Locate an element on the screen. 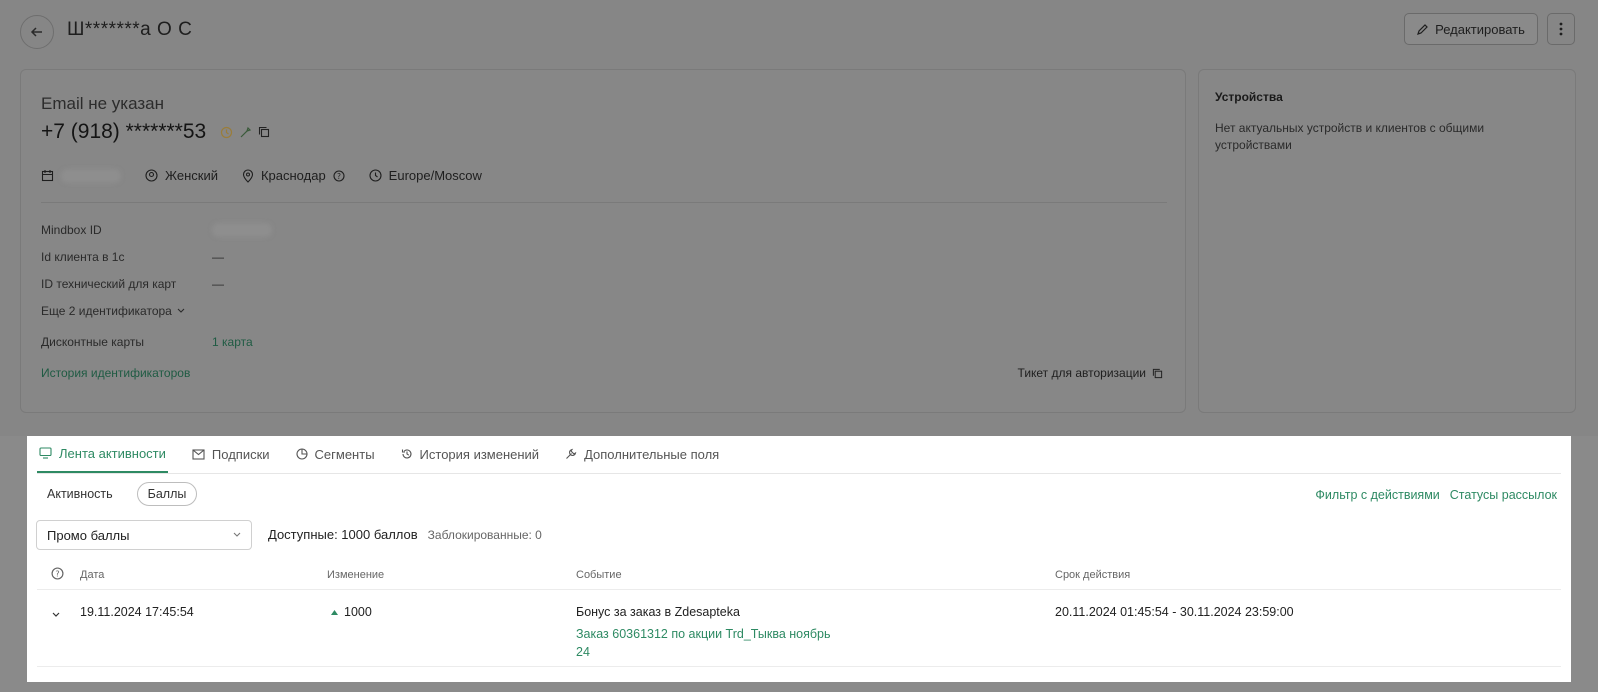 Image resolution: width=1598 pixels, height=692 pixels. wrench-icon is located at coordinates (571, 453).